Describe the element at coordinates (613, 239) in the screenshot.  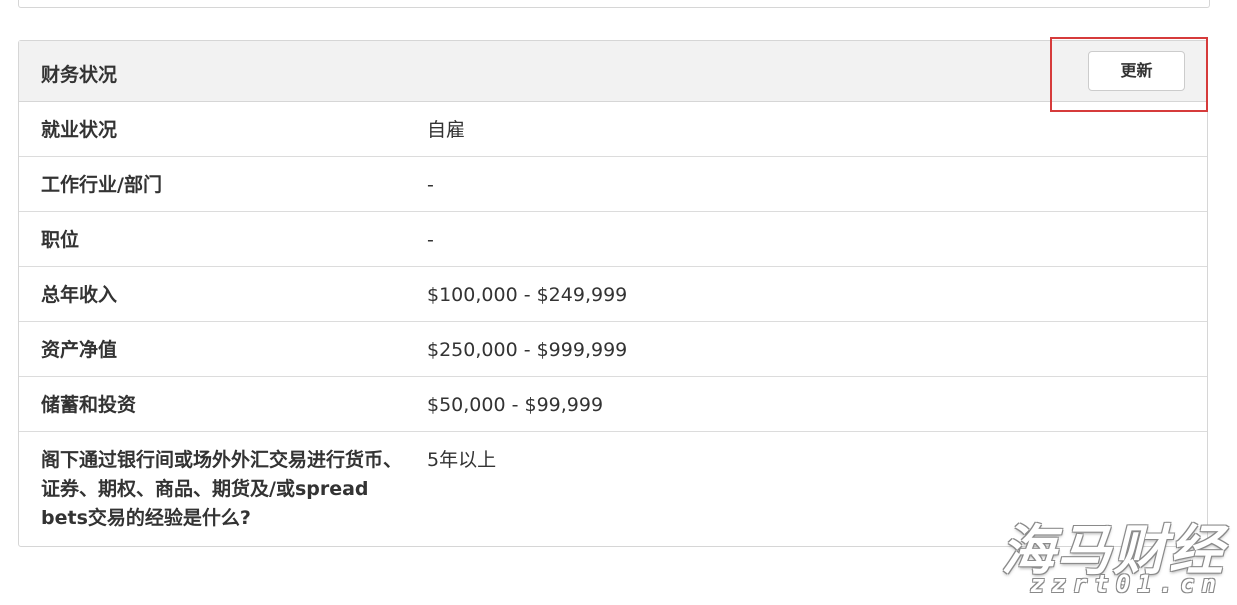
I see `row-position: 职位 -` at that location.